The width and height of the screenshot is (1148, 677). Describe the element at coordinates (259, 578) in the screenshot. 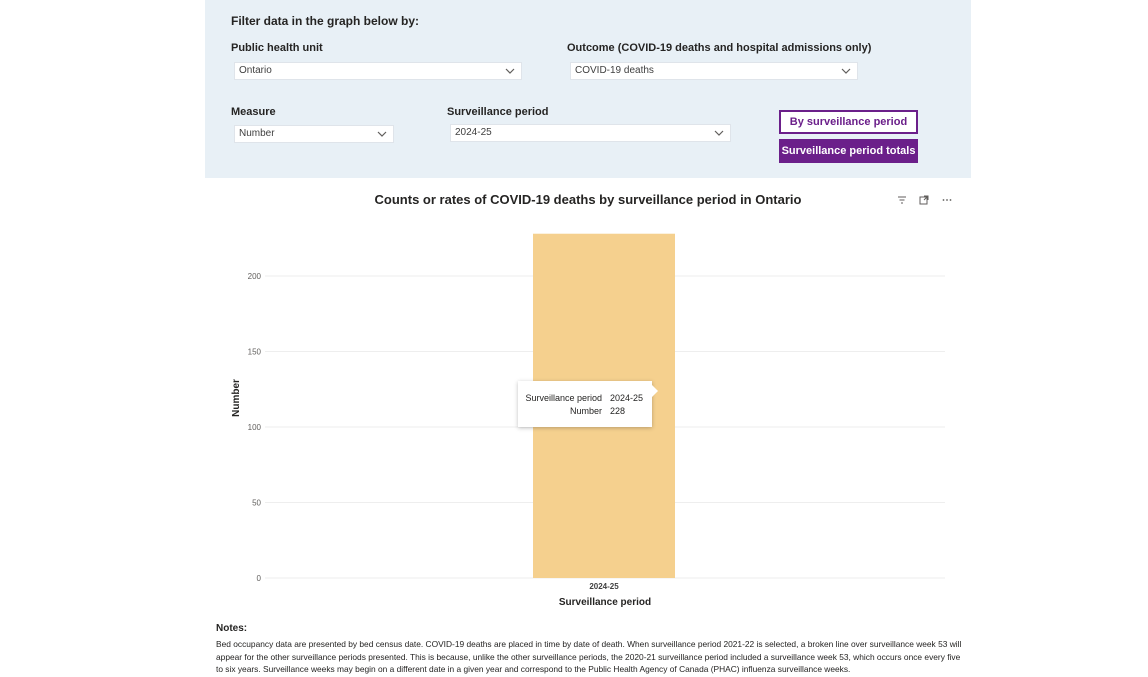

I see `y-tick-label: 0` at that location.